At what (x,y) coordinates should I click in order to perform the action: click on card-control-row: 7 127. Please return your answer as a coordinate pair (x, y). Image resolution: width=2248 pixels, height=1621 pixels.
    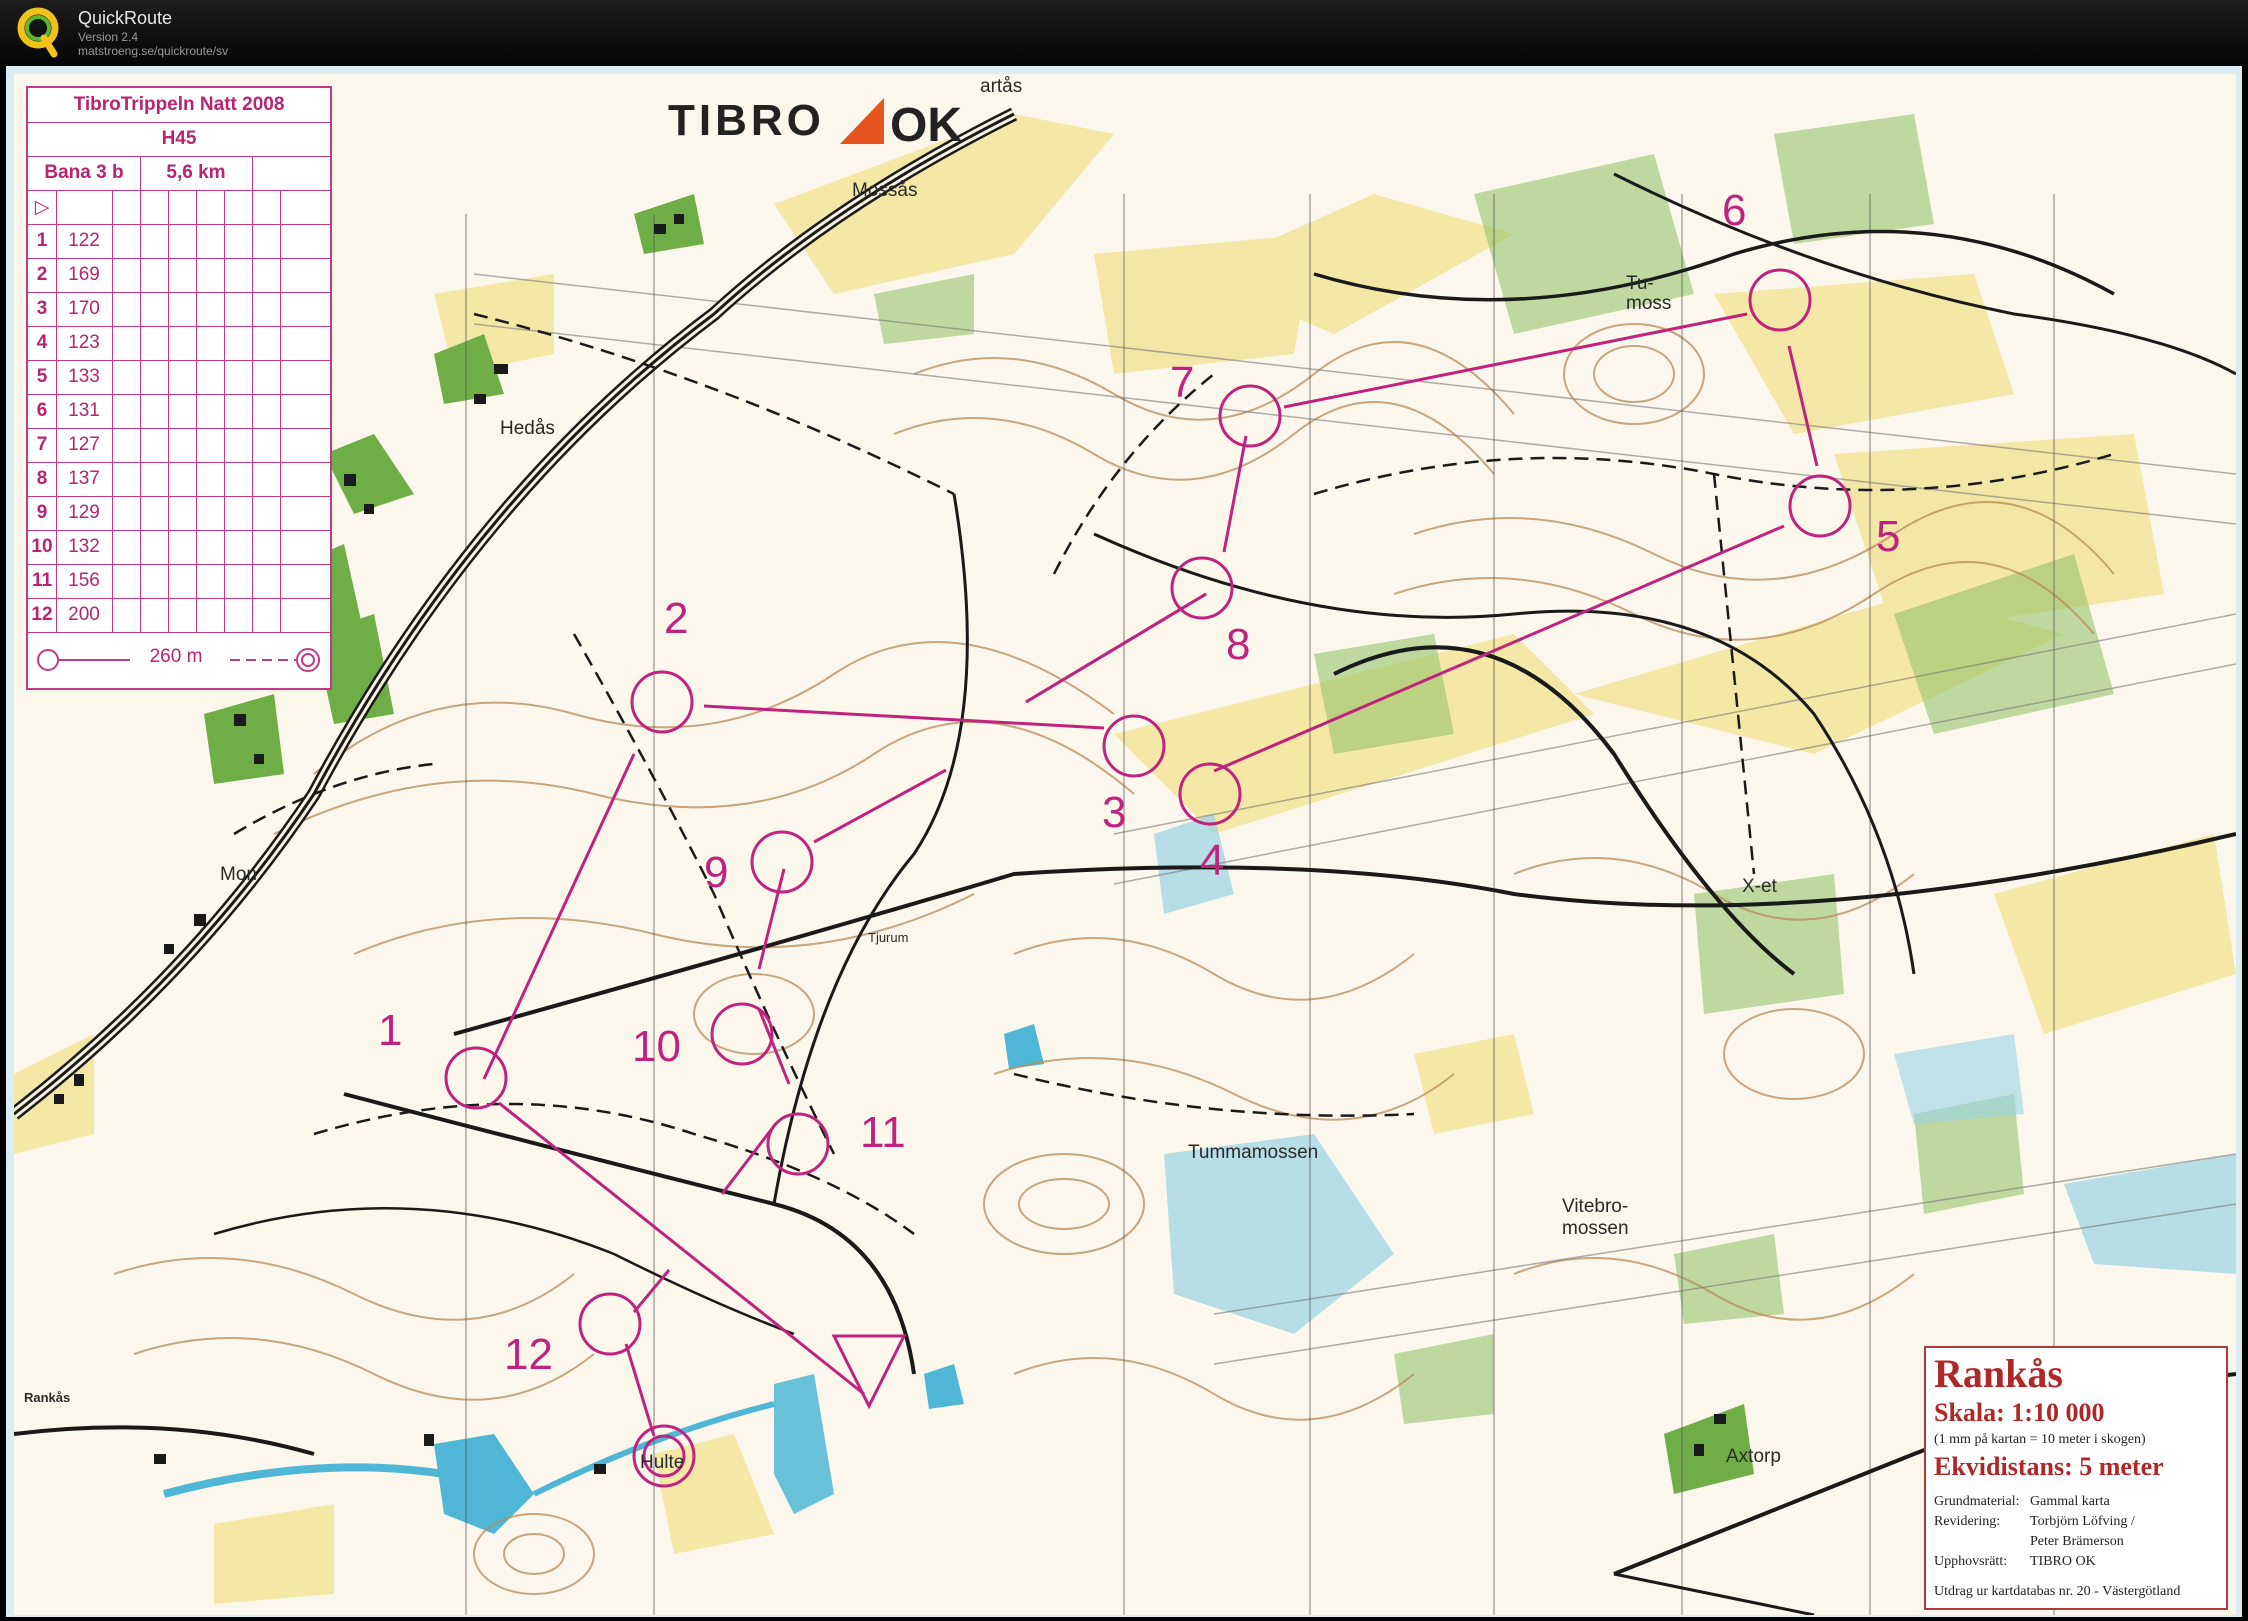
    Looking at the image, I should click on (179, 445).